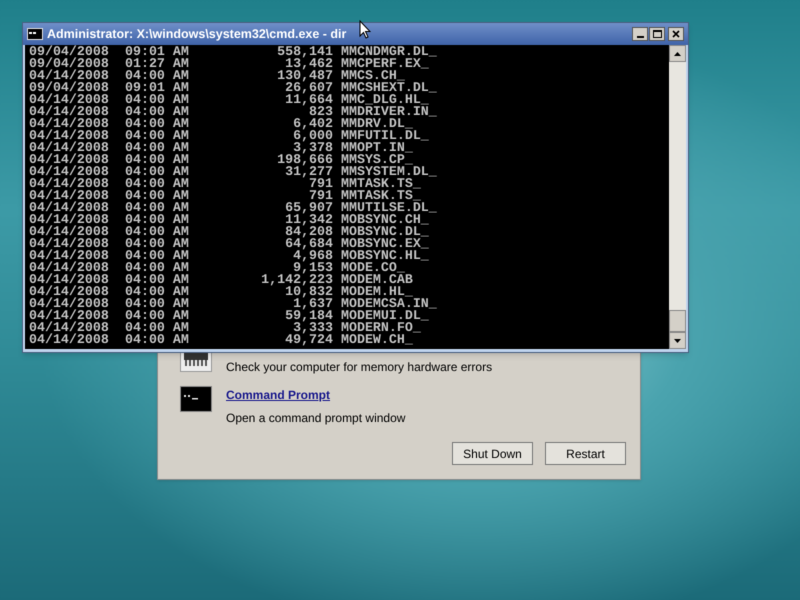 The width and height of the screenshot is (800, 600). I want to click on scroll-thumb, so click(677, 321).